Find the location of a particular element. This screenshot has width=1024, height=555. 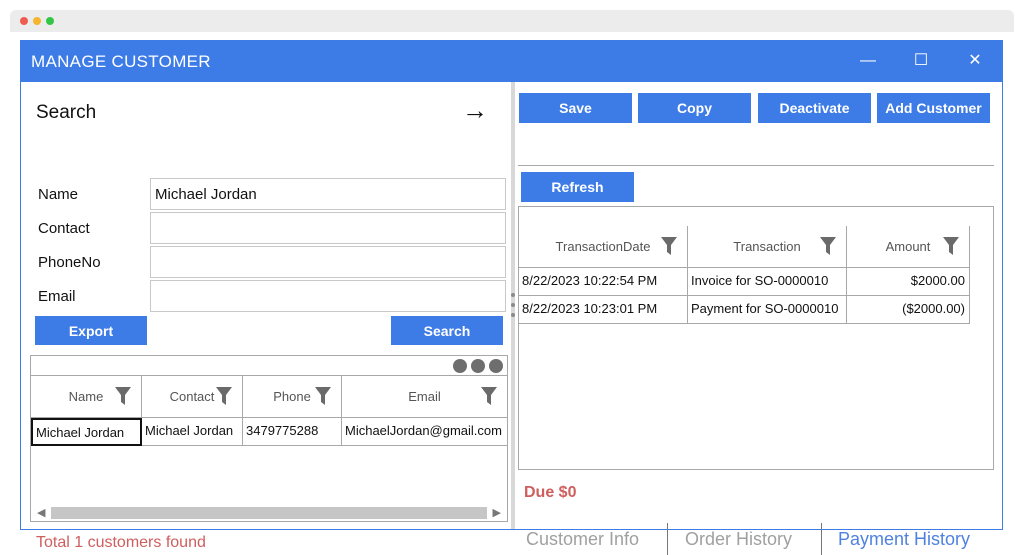

maximize-icon: ☐ is located at coordinates (921, 61).